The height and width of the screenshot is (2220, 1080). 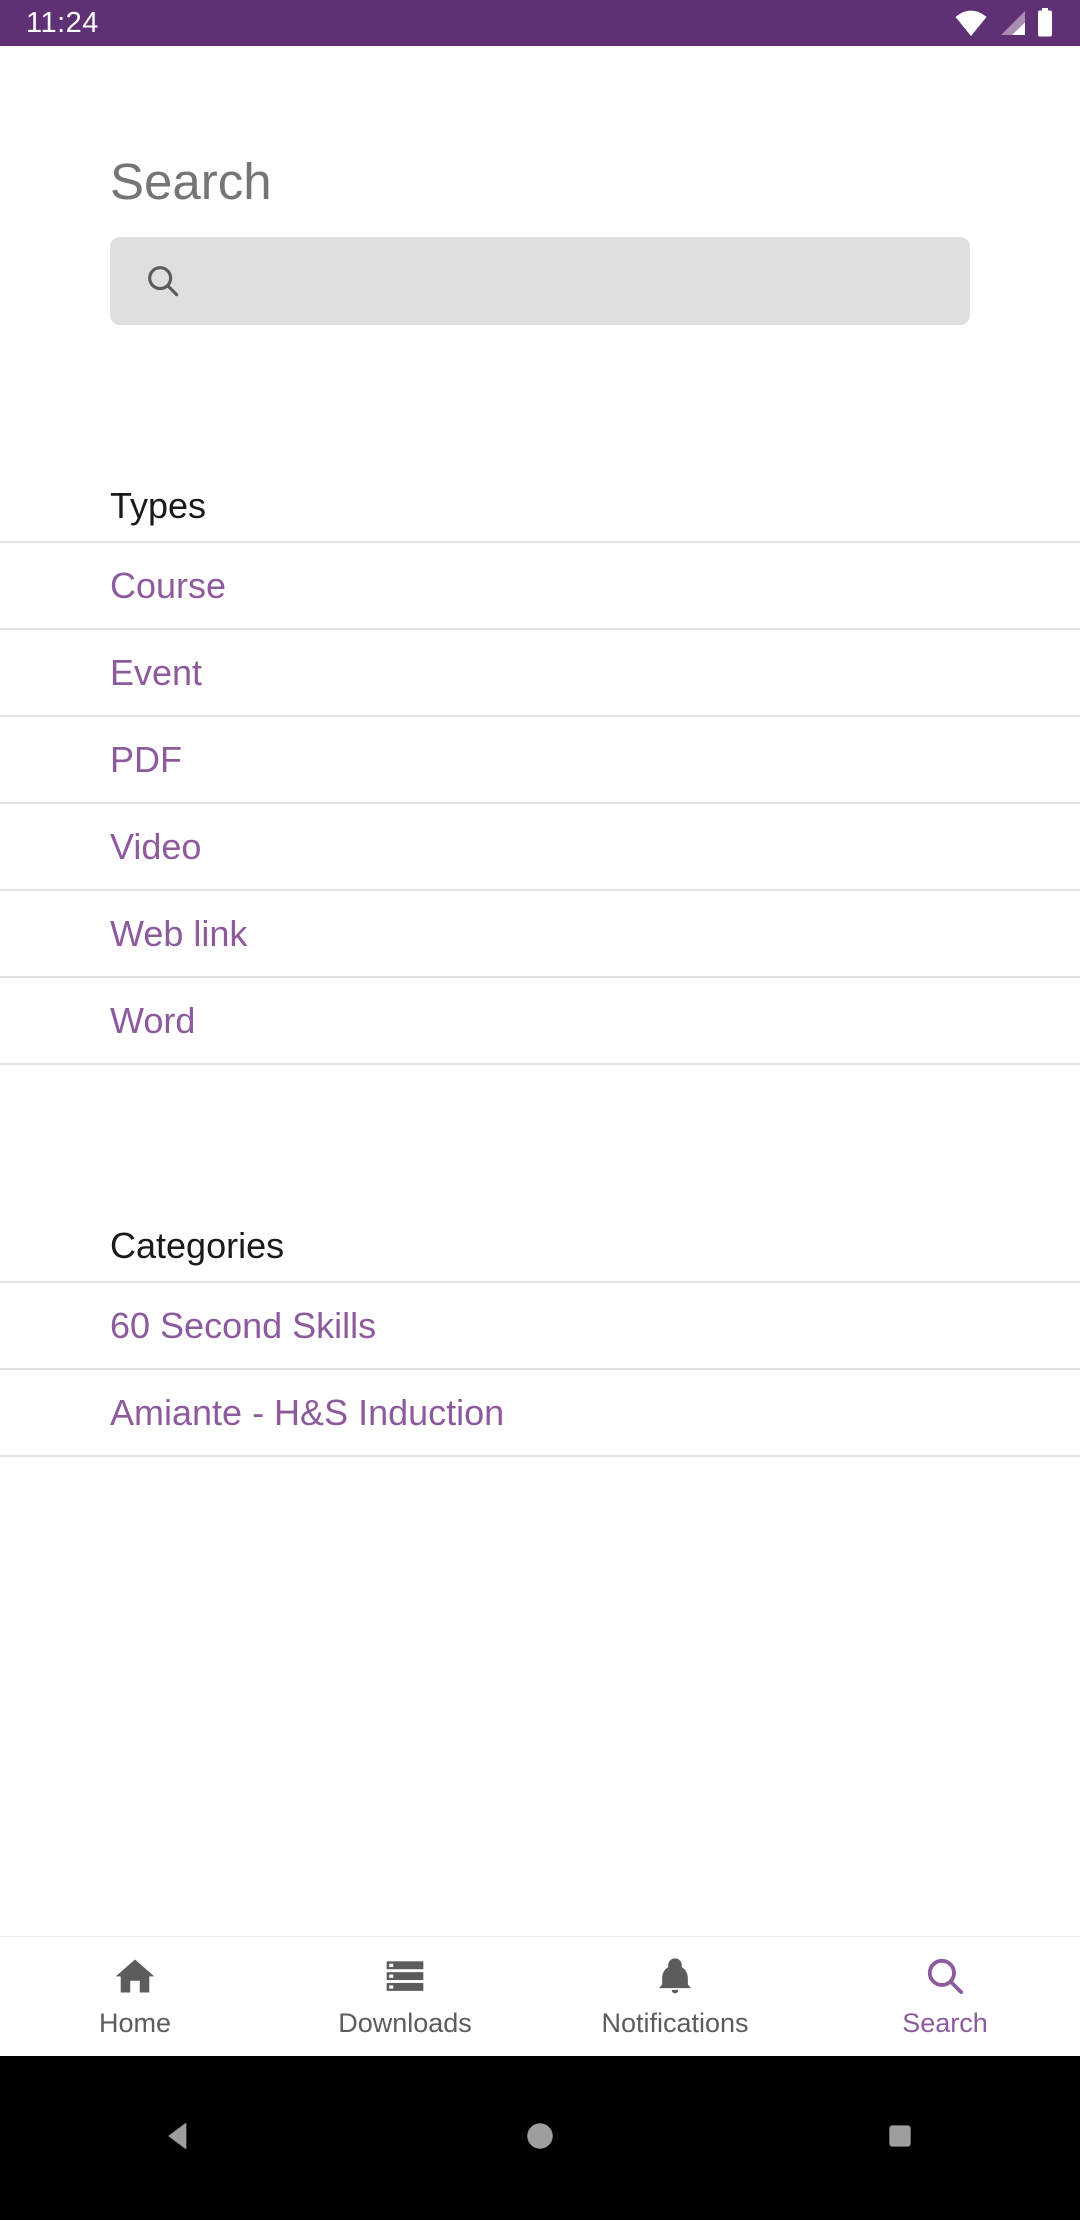 What do you see at coordinates (540, 185) in the screenshot?
I see `search-header: Search` at bounding box center [540, 185].